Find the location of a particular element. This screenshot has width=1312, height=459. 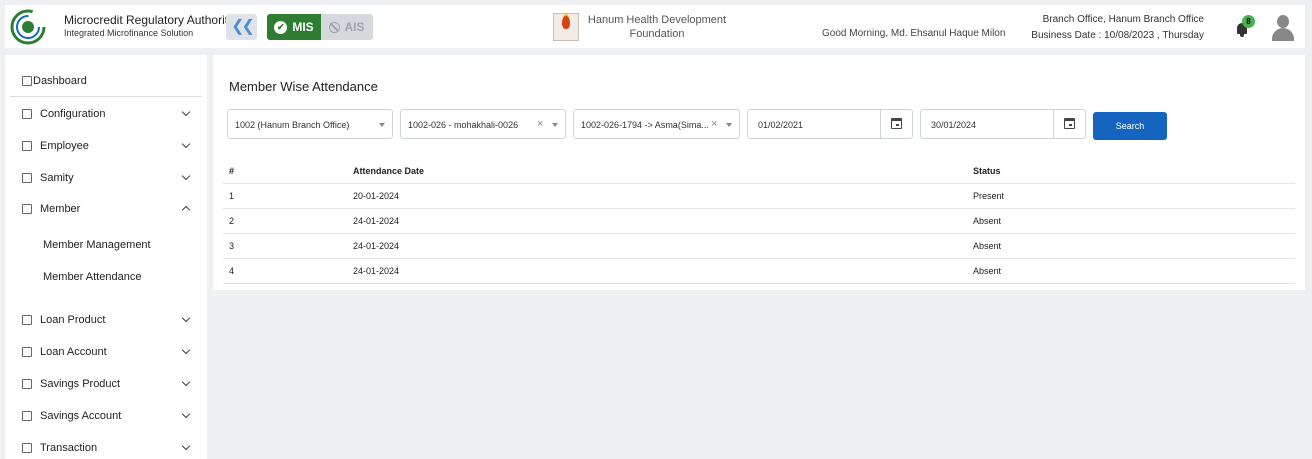

sidebar-item-loan-product: Loan Product is located at coordinates (106, 320).